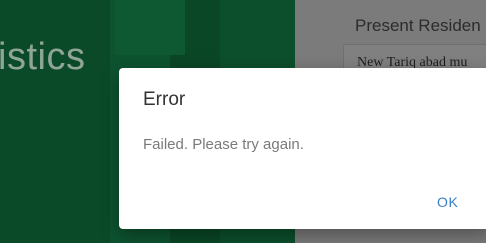 The image size is (486, 243). What do you see at coordinates (223, 144) in the screenshot?
I see `dialog-message: Failed. Please try again.` at bounding box center [223, 144].